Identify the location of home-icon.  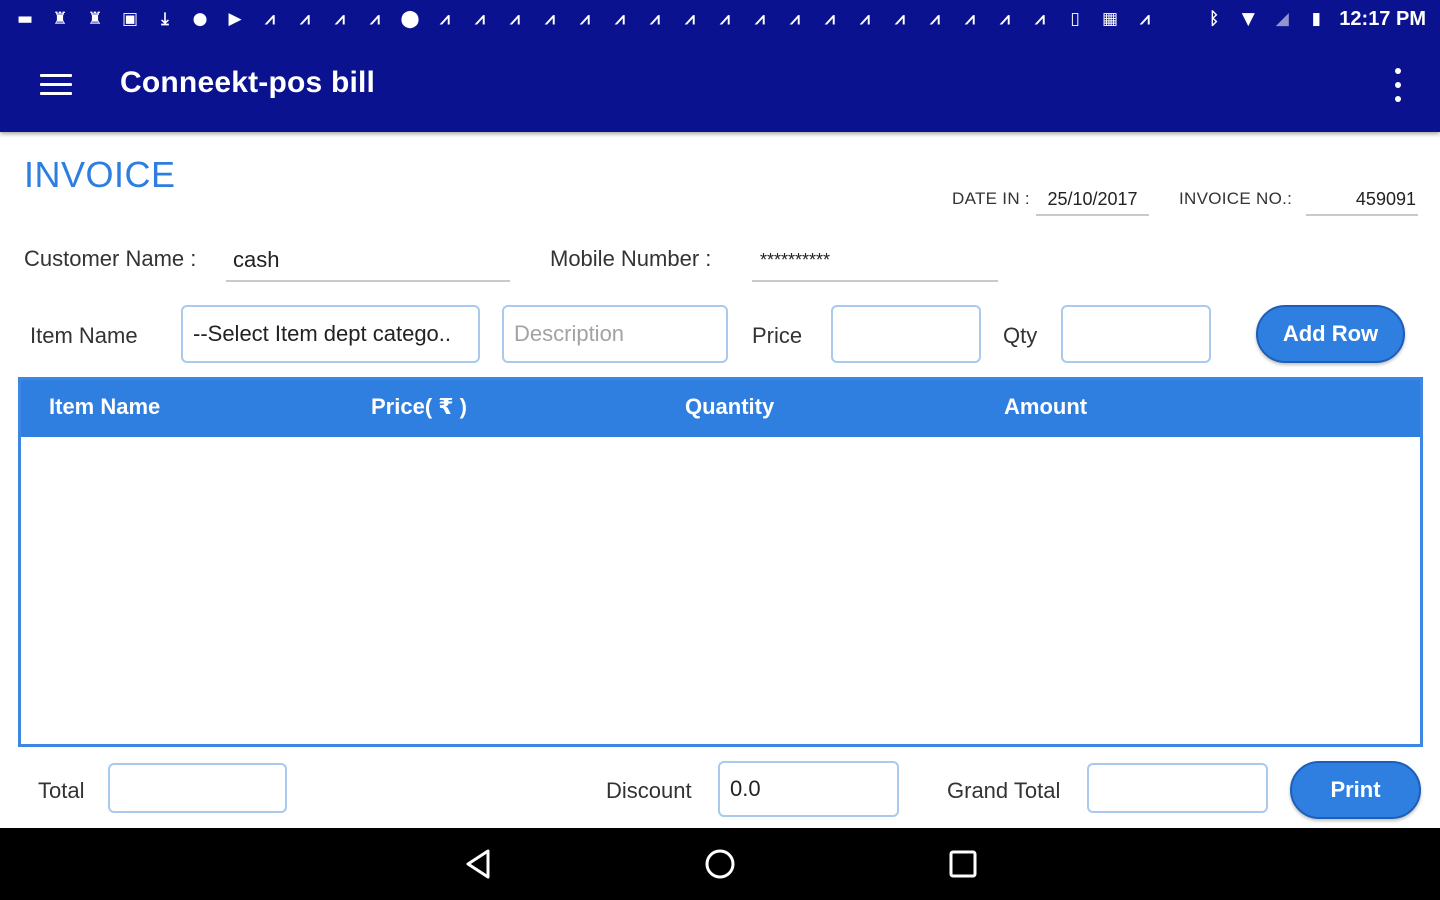
(720, 864).